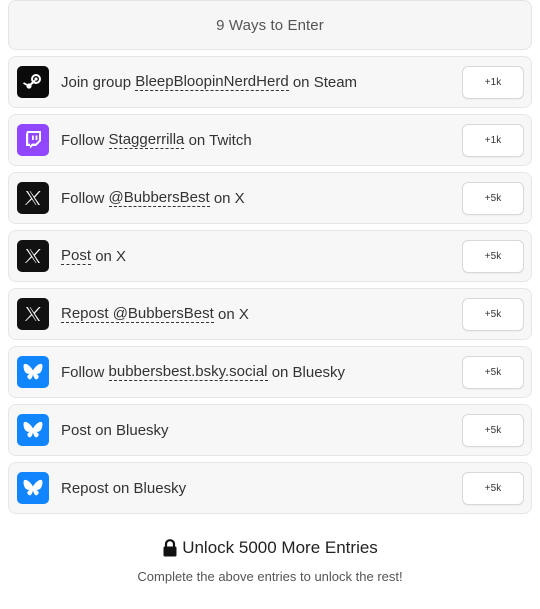  I want to click on entry-text-pre: Repost on Bluesky, so click(124, 488).